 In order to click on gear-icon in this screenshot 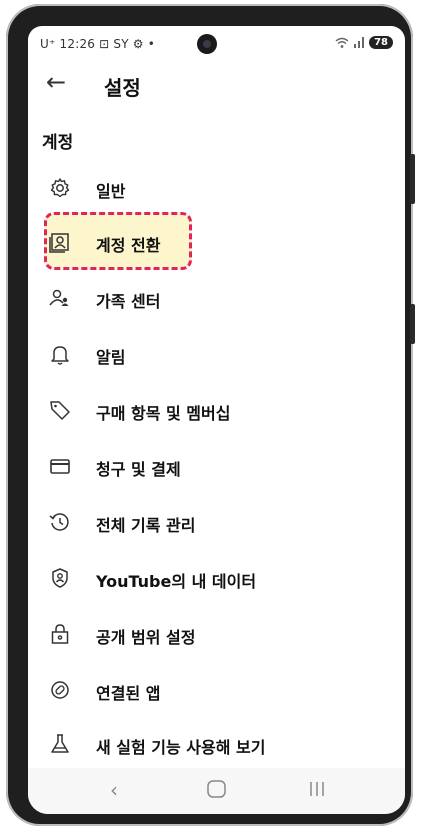, I will do `click(60, 188)`.